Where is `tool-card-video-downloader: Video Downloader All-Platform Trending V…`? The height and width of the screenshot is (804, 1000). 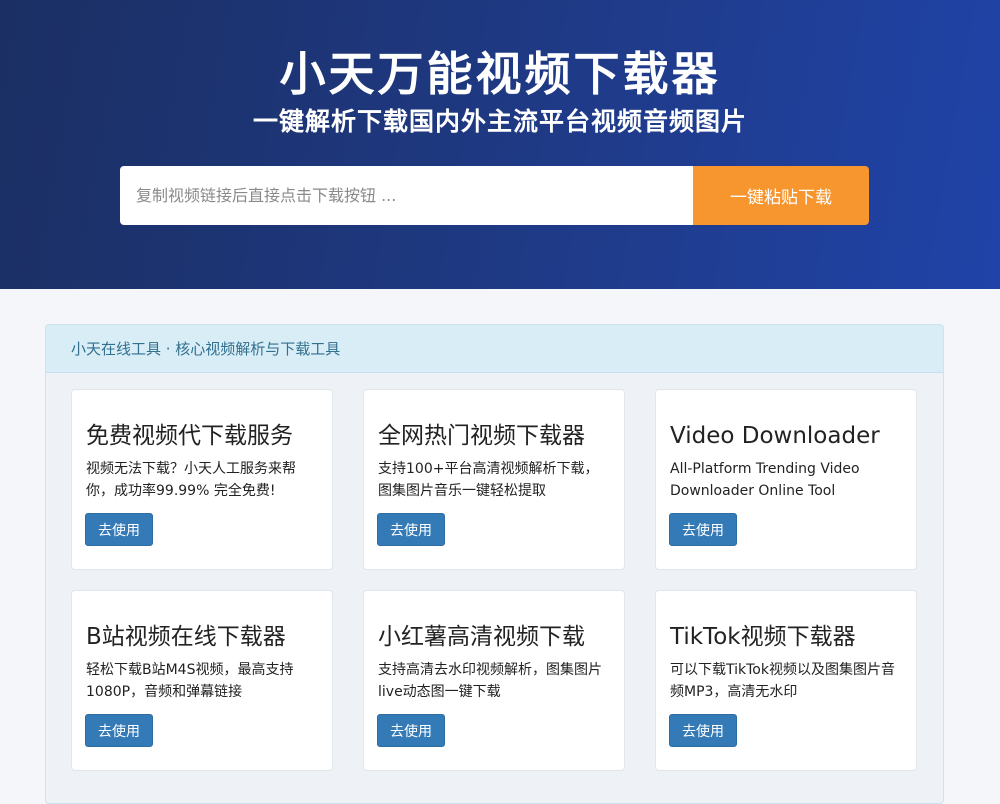 tool-card-video-downloader: Video Downloader All-Platform Trending V… is located at coordinates (786, 479).